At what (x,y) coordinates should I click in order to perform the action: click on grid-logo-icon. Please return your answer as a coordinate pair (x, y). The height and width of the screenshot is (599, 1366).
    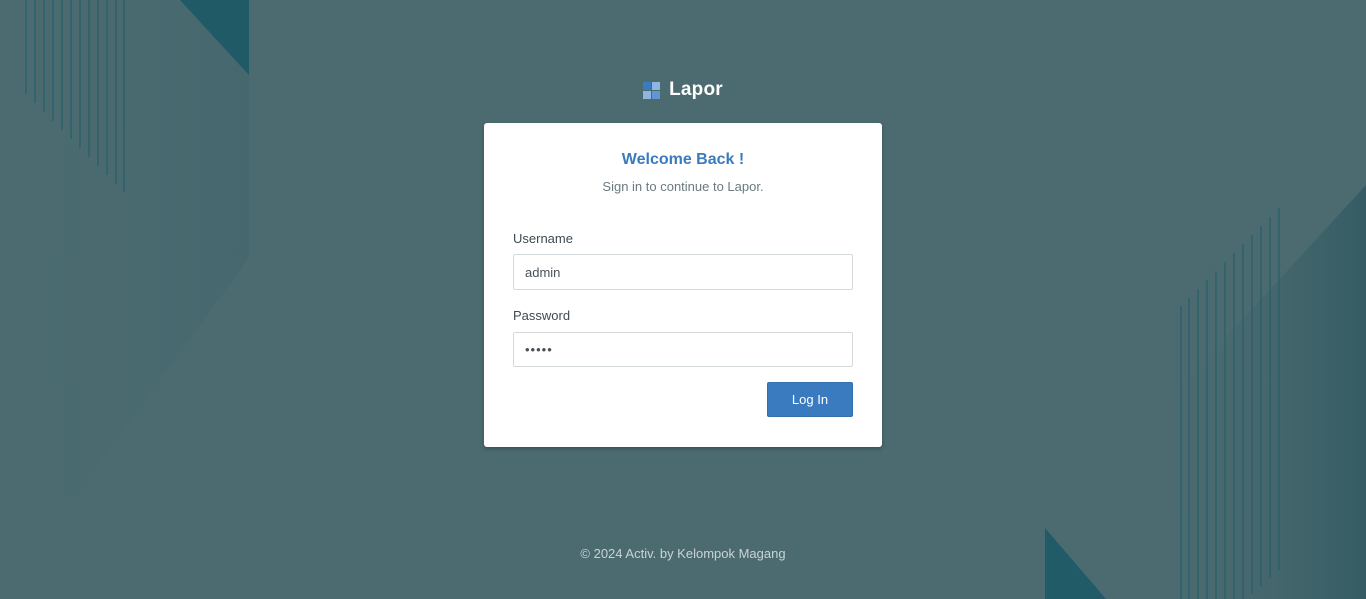
    Looking at the image, I should click on (652, 90).